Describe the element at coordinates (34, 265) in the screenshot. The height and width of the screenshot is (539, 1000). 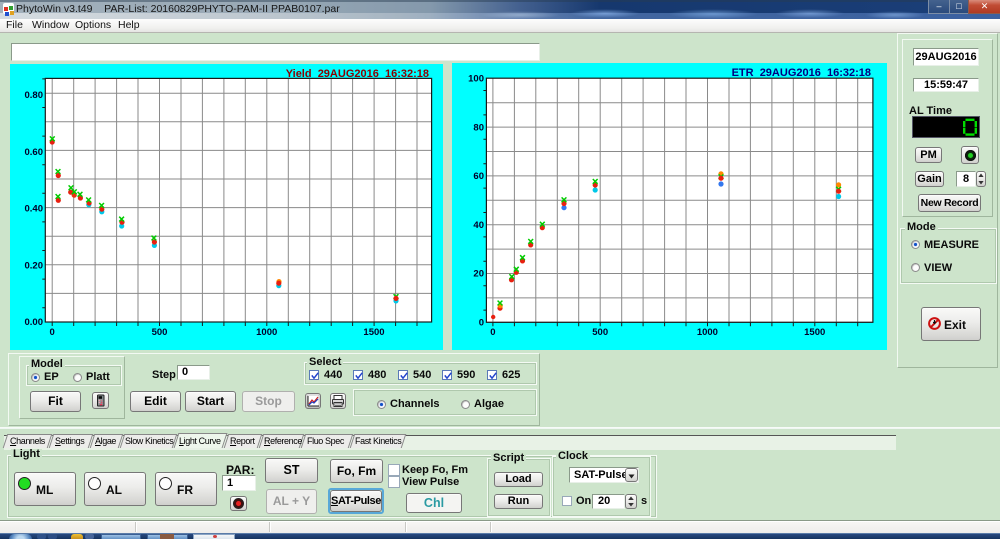
I see `svg-text: 0.20` at that location.